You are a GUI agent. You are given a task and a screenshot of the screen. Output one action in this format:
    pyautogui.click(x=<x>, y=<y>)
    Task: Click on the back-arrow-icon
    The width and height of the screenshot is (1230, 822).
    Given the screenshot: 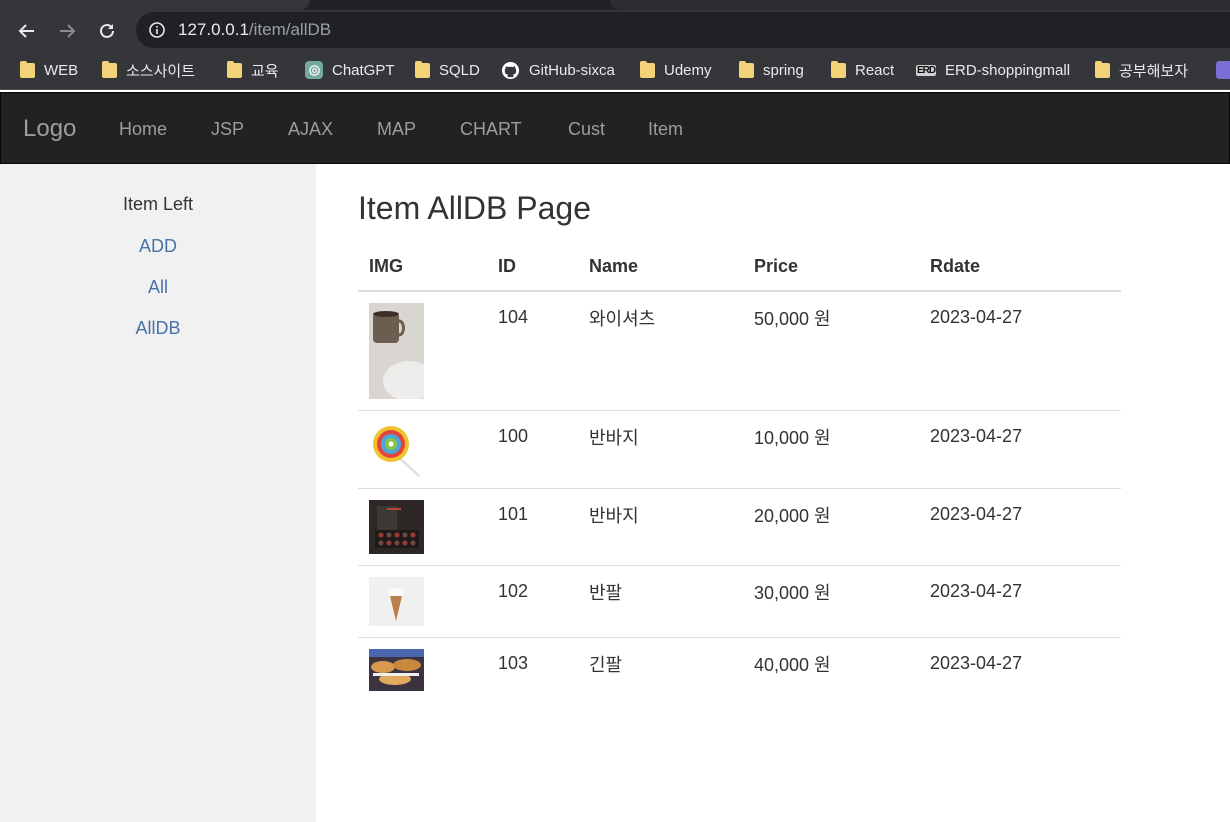 What is the action you would take?
    pyautogui.click(x=27, y=31)
    